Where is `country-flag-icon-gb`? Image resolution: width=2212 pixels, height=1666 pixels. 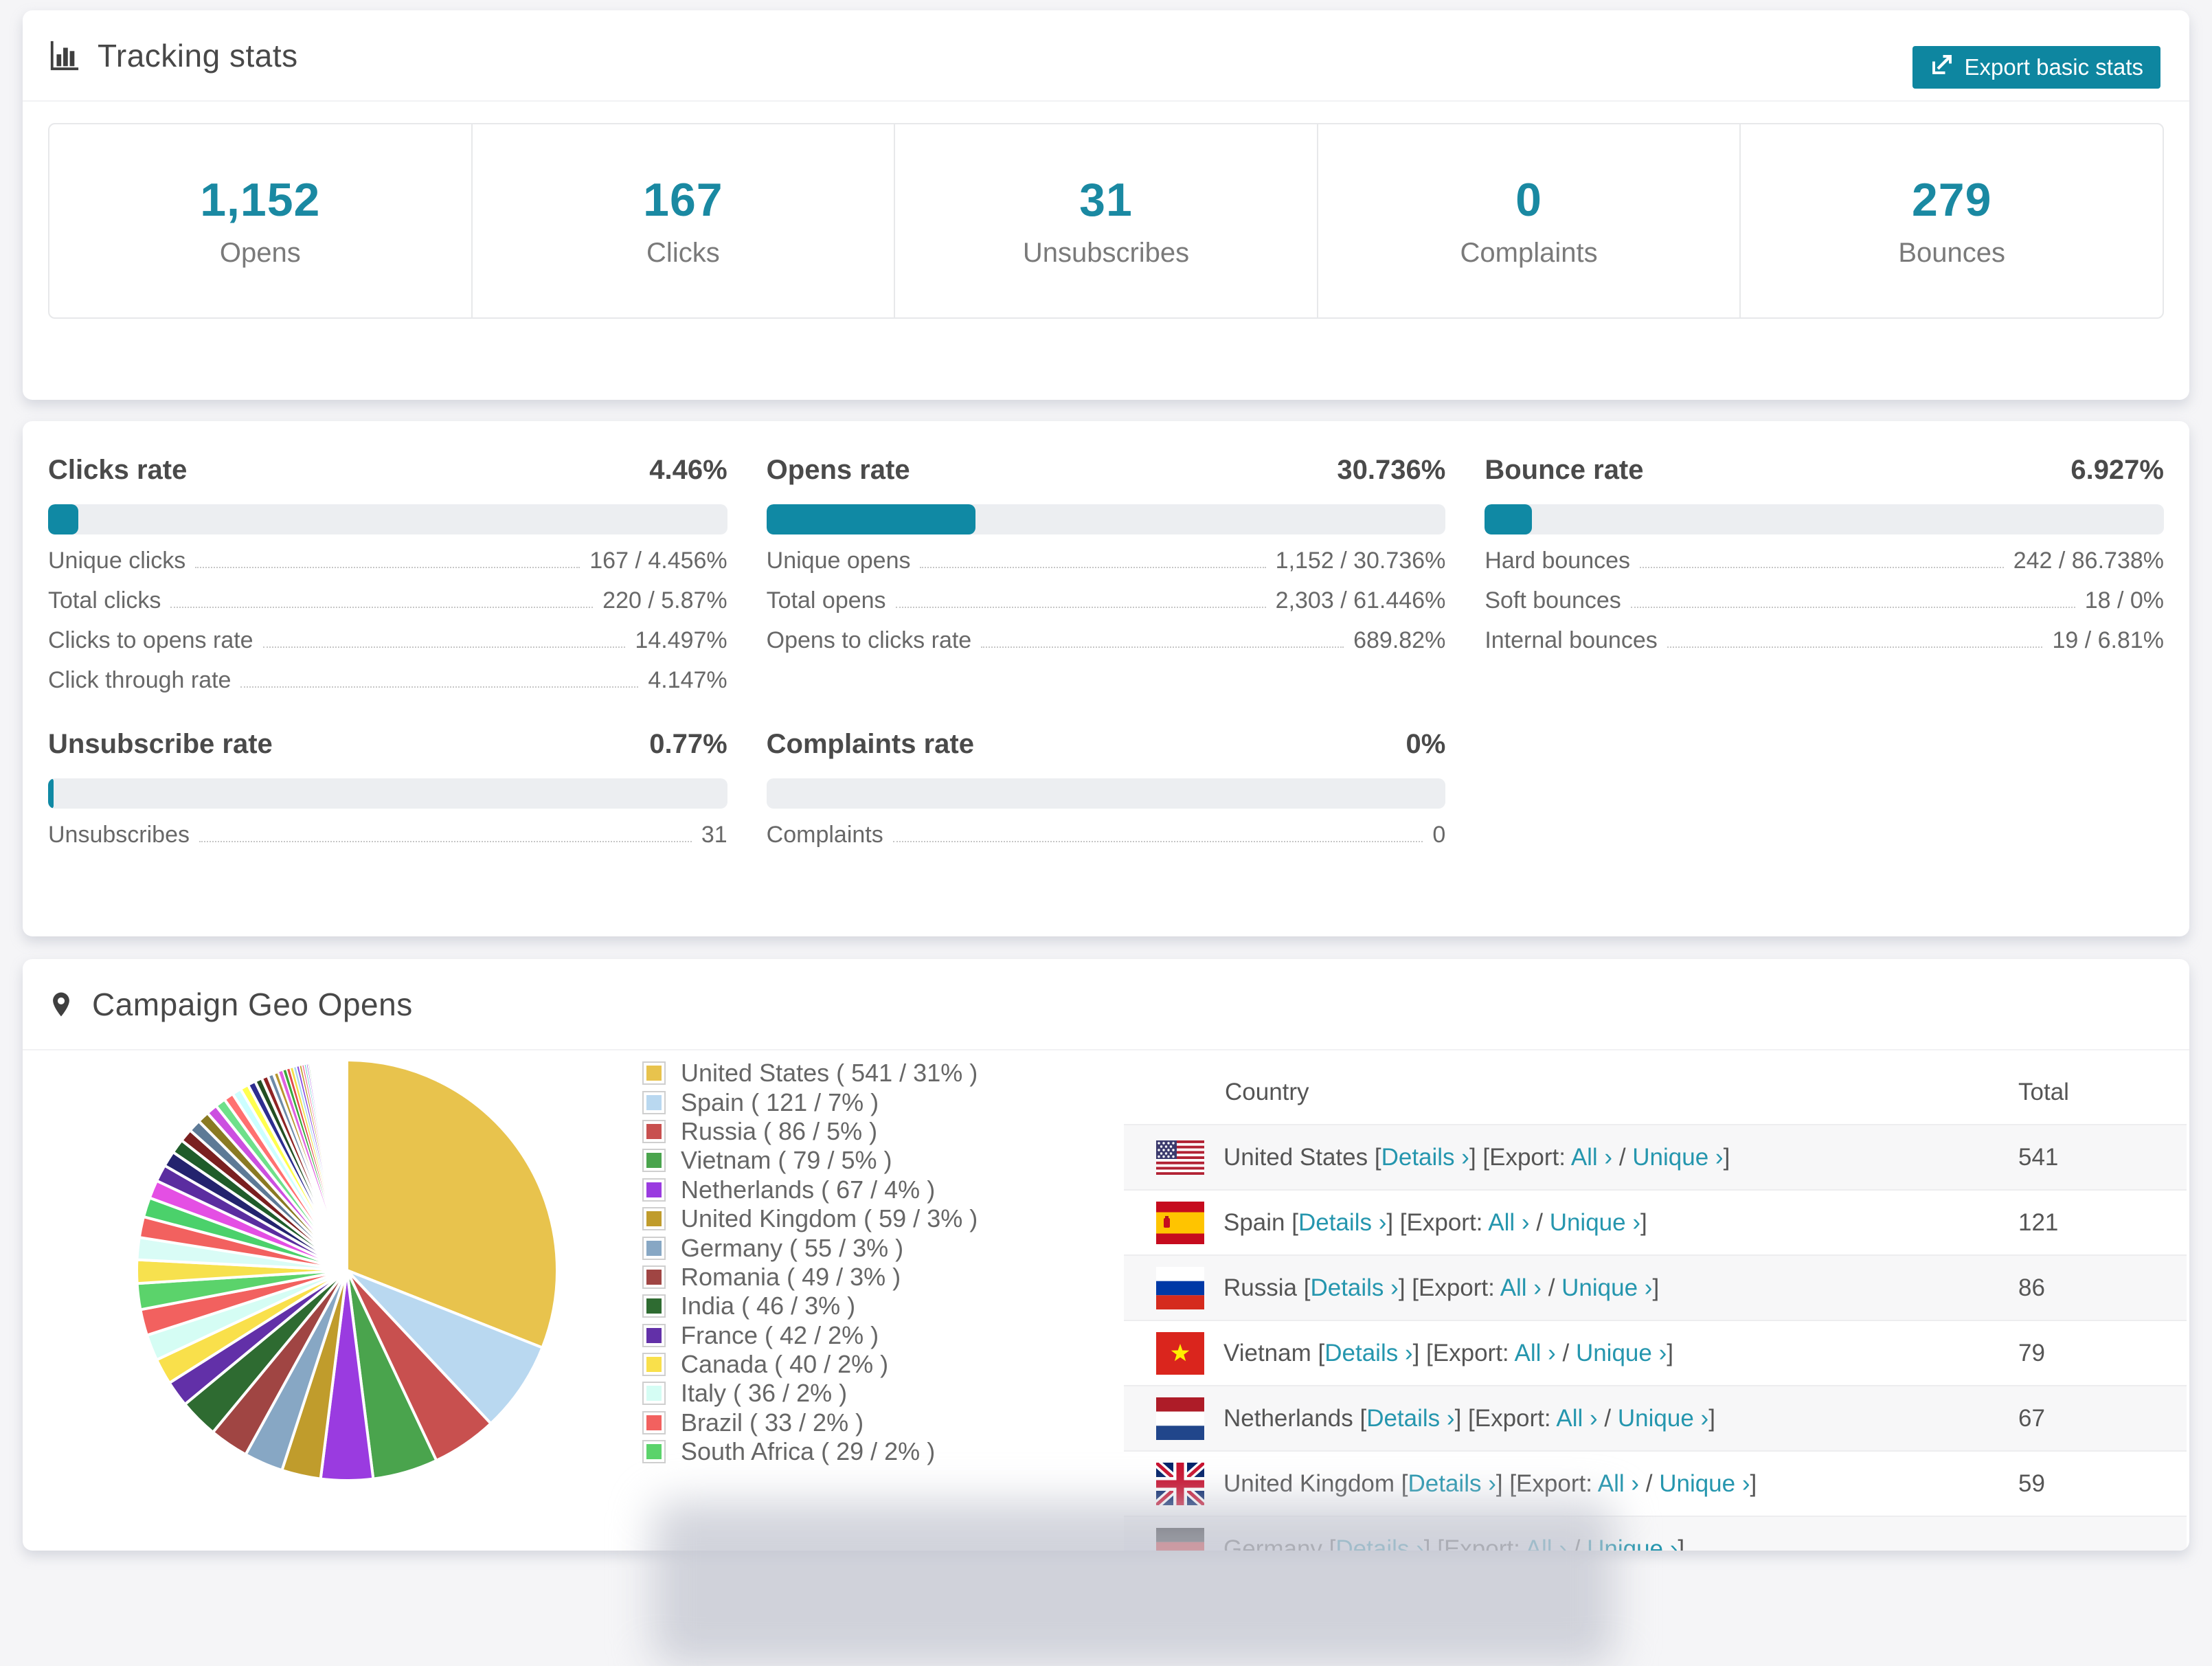 country-flag-icon-gb is located at coordinates (1180, 1484).